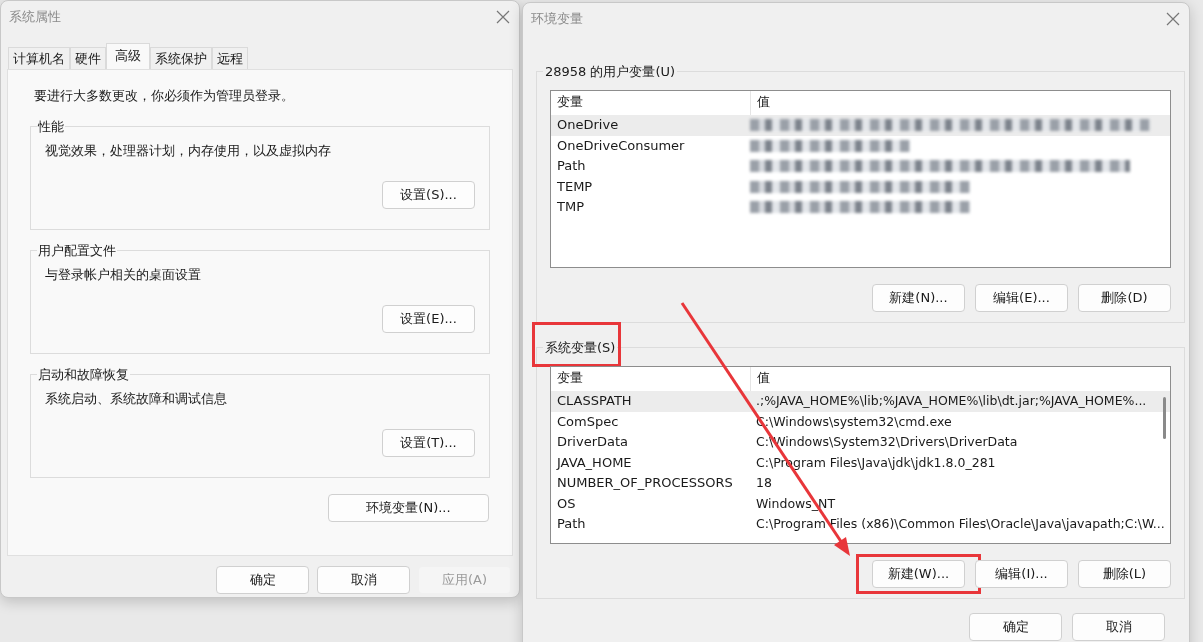 The height and width of the screenshot is (642, 1203). What do you see at coordinates (123, 274) in the screenshot?
I see `group-description: 与登录帐户相关的桌面设置` at bounding box center [123, 274].